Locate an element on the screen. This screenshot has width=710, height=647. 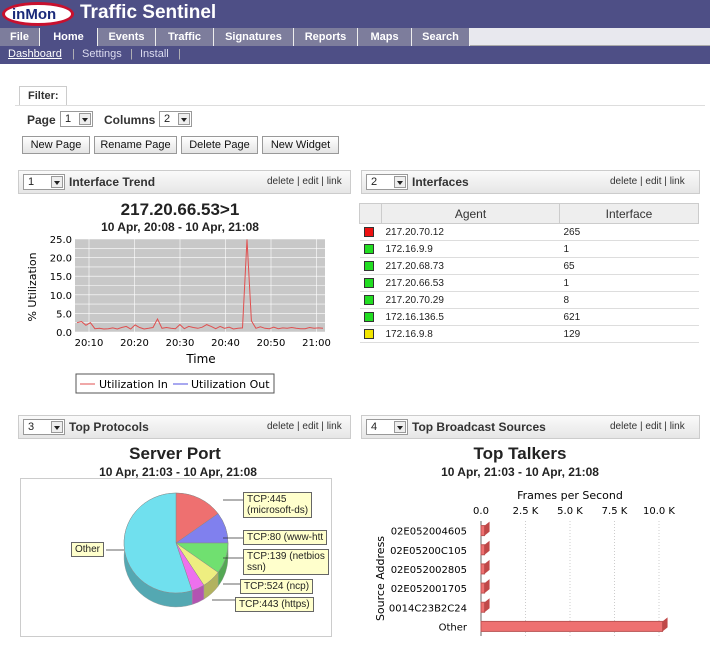
table-row: 217.20.70.29 8 is located at coordinates (529, 300).